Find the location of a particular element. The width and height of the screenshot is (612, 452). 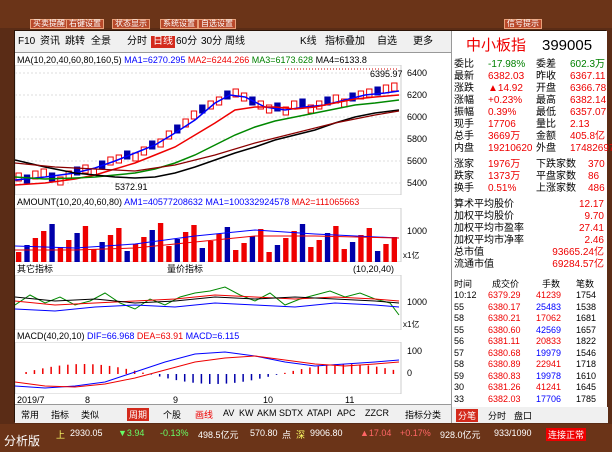

tab-sdtx: SDTX is located at coordinates (291, 413).